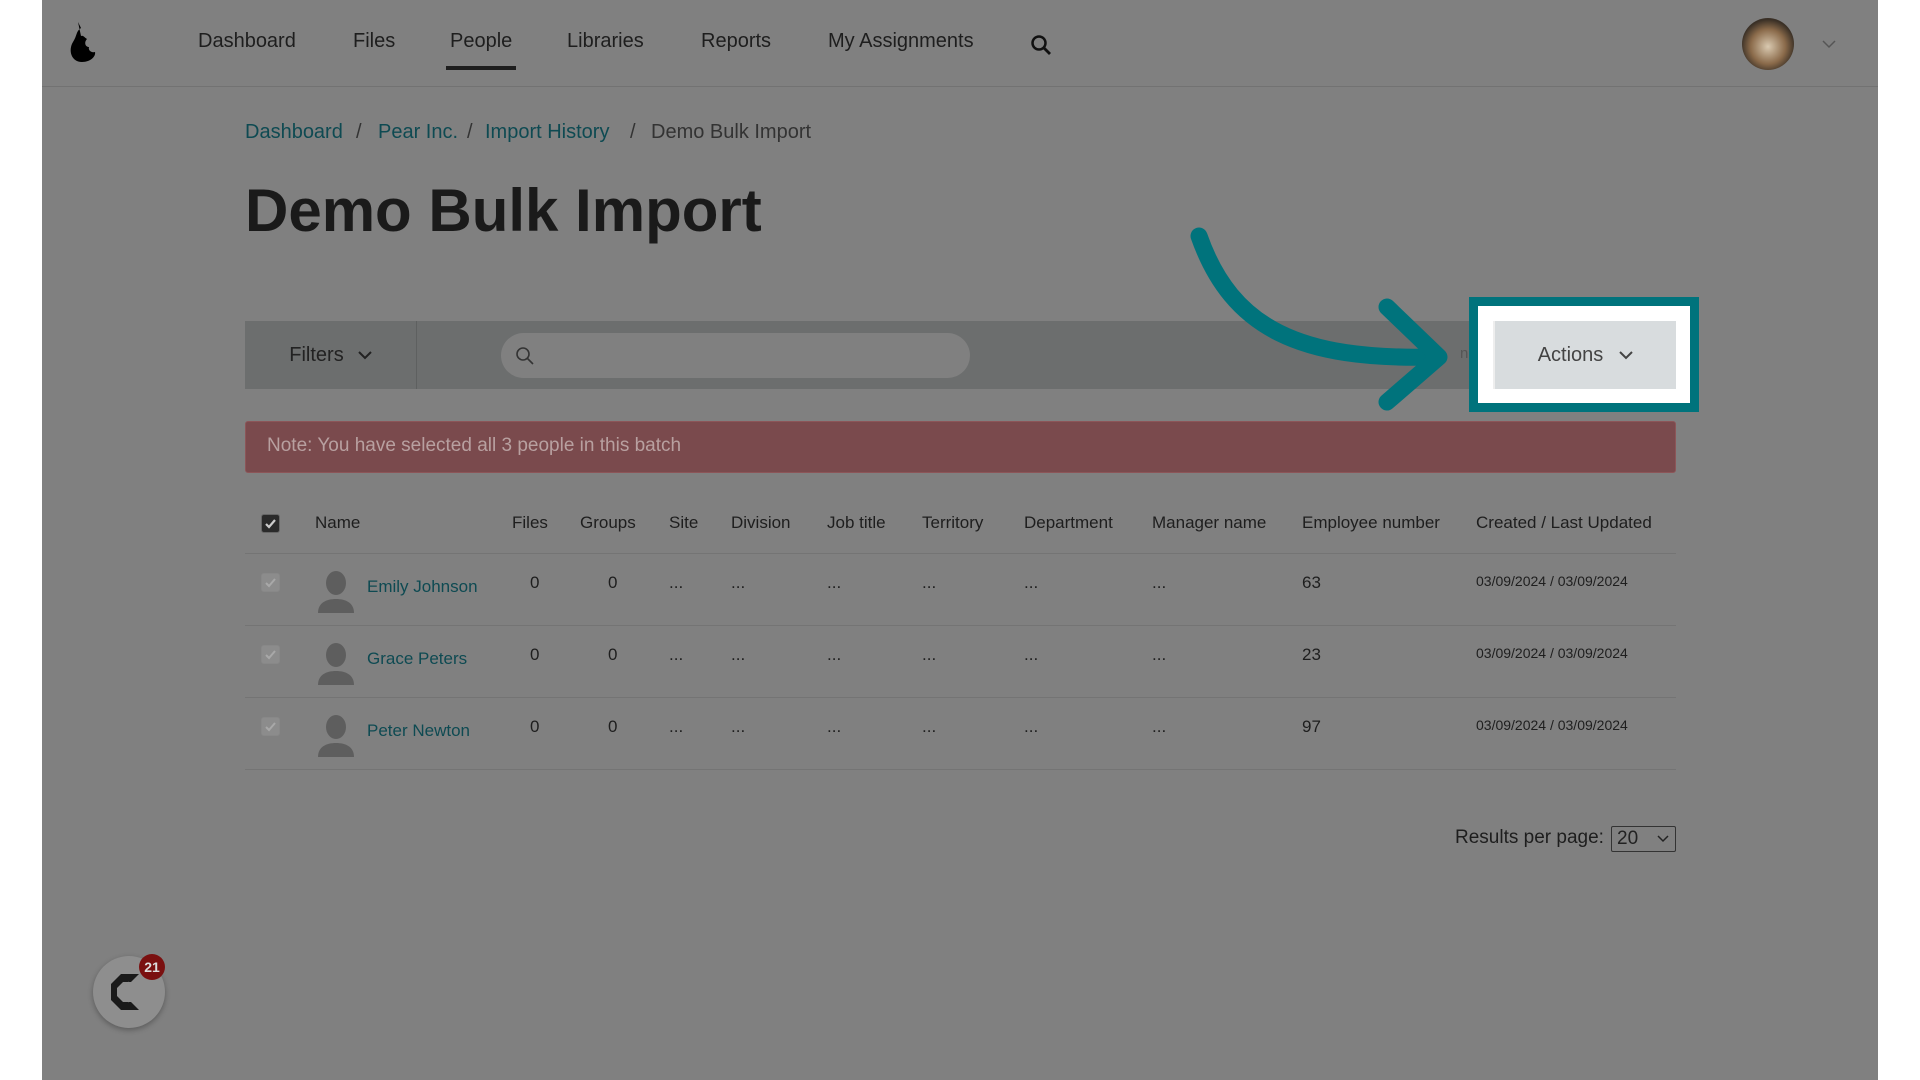 The height and width of the screenshot is (1080, 1920). I want to click on person-name-link: Emily Johnson, so click(422, 587).